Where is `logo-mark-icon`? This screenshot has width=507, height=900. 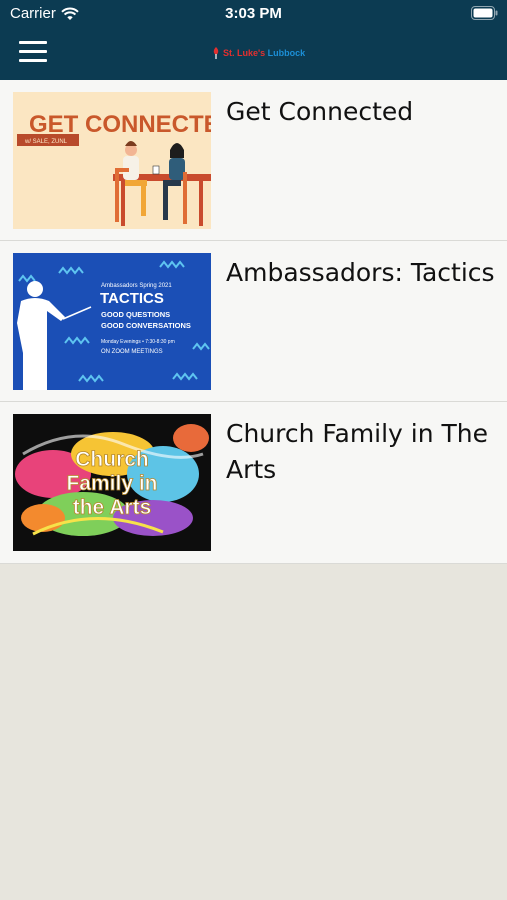
logo-mark-icon is located at coordinates (216, 53).